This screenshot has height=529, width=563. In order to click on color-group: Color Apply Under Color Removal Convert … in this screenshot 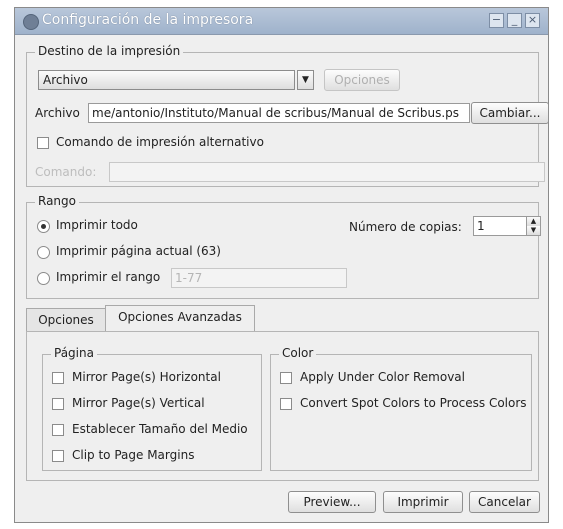, I will do `click(401, 408)`.